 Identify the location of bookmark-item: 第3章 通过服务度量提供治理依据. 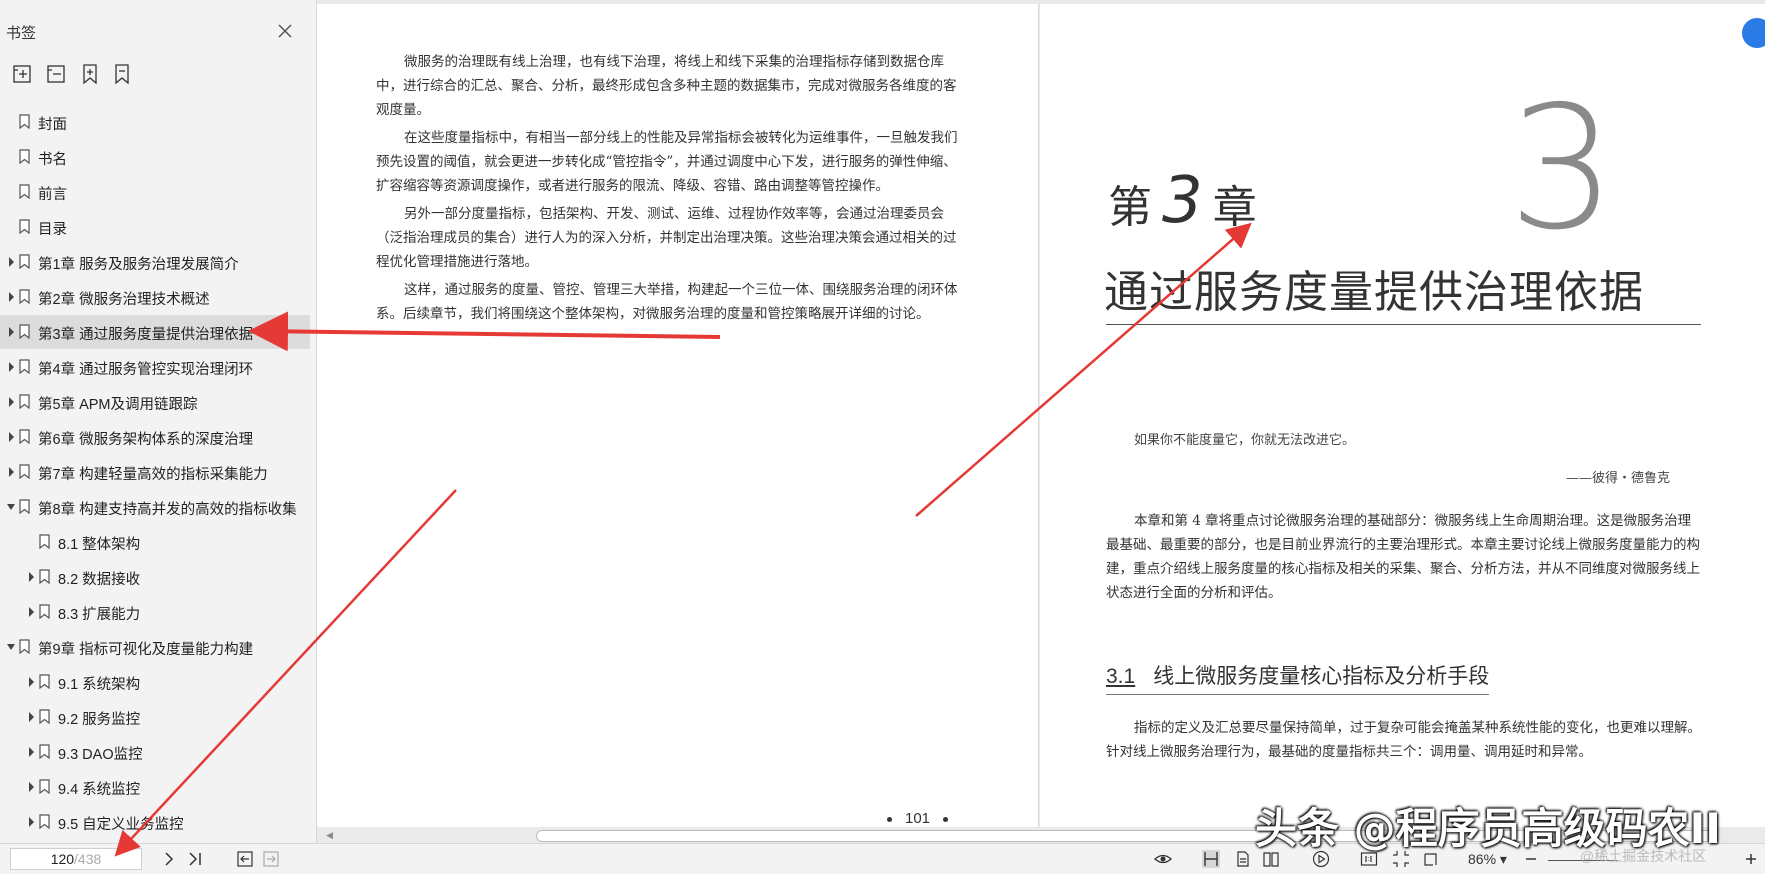
(155, 332).